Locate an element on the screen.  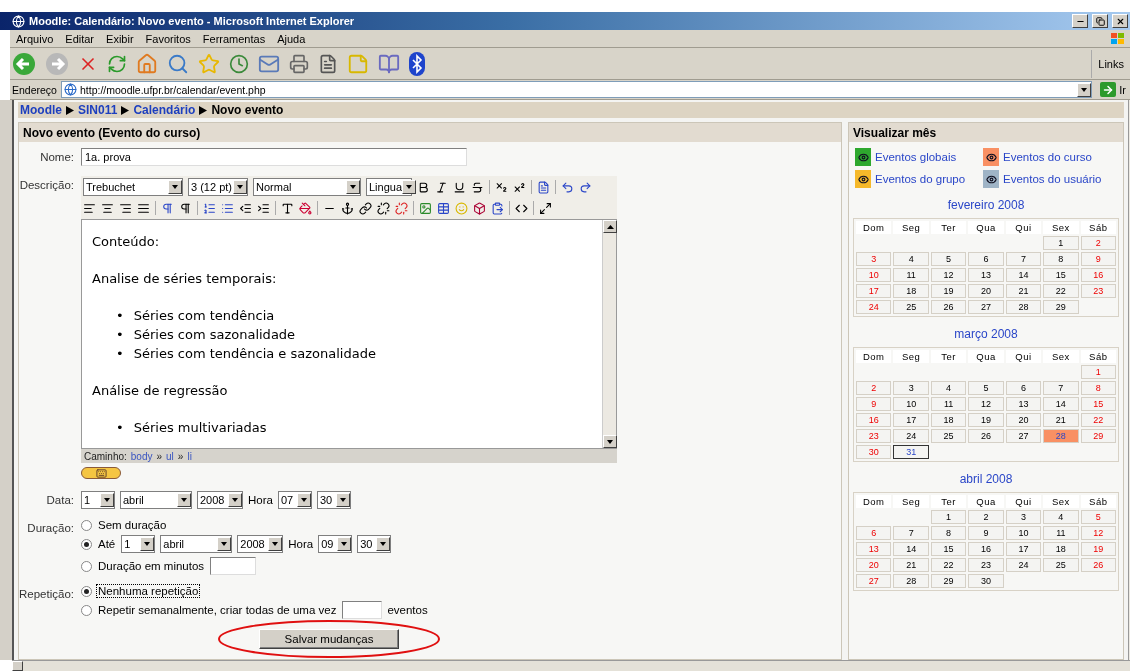
day-cell: 27 is located at coordinates (874, 581).